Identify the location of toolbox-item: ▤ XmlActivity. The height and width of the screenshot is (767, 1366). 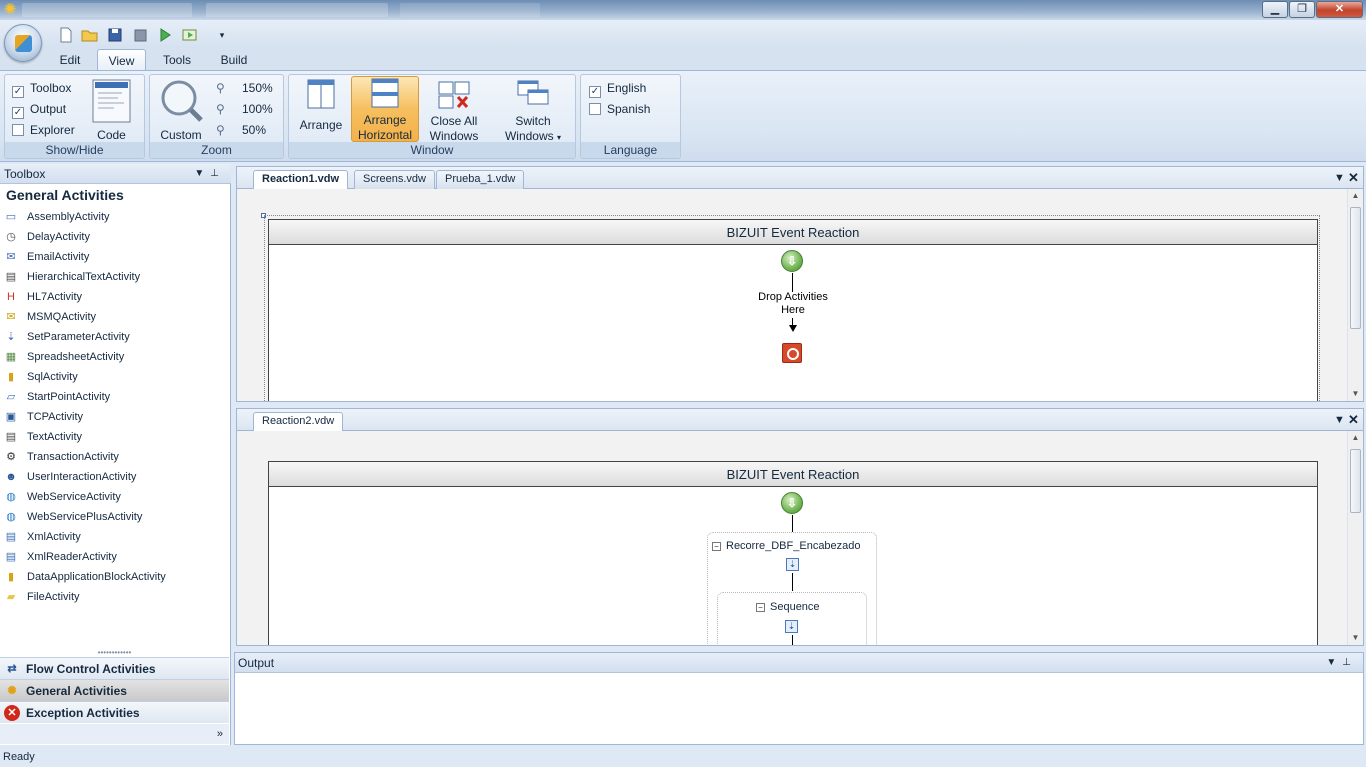
(114, 537).